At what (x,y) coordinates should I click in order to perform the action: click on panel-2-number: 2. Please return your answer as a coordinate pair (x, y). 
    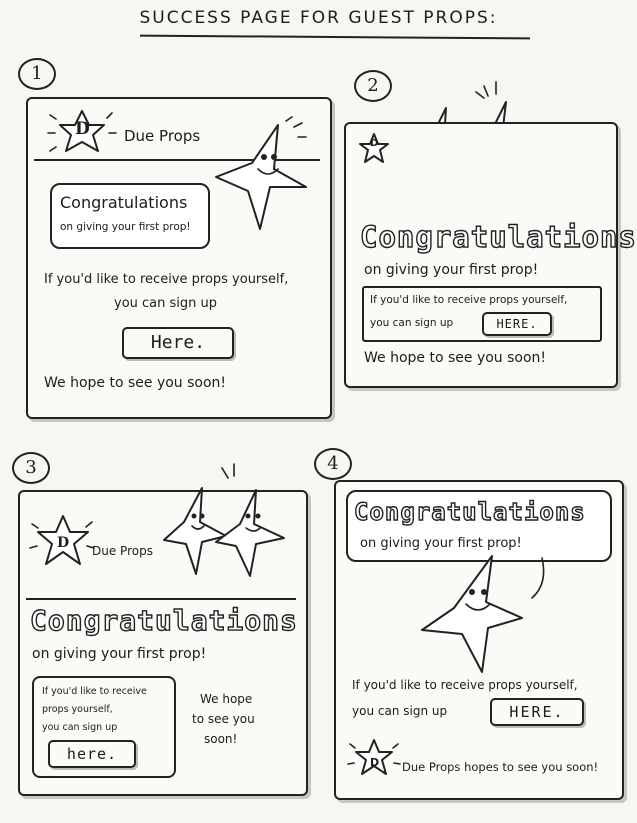
    Looking at the image, I should click on (373, 86).